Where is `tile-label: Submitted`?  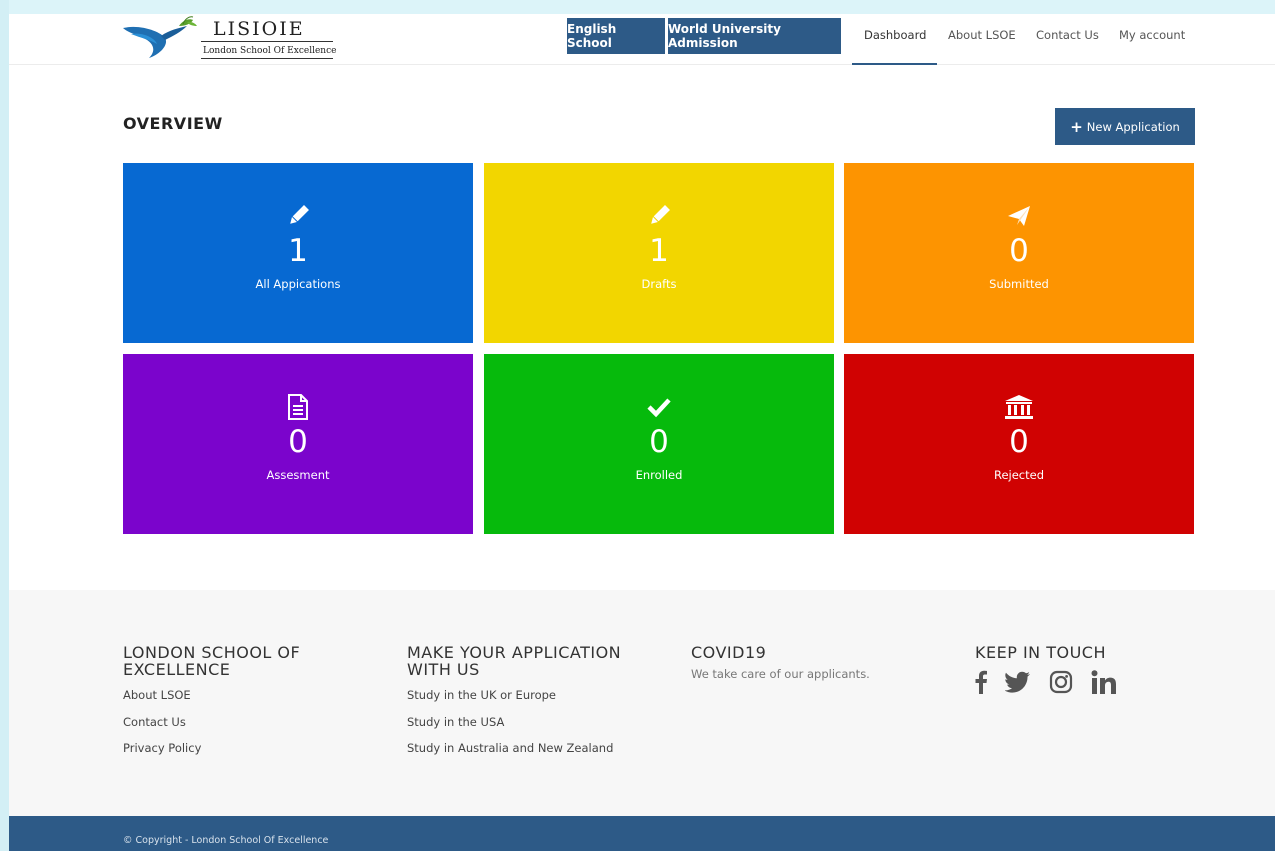
tile-label: Submitted is located at coordinates (1019, 284).